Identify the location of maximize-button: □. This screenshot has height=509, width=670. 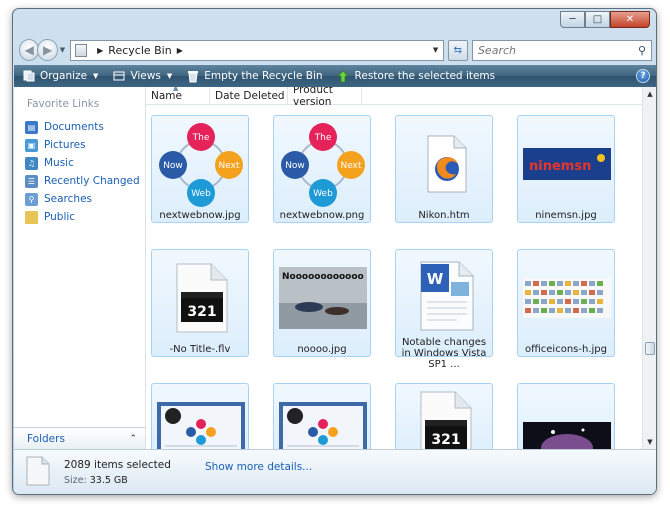
(597, 19).